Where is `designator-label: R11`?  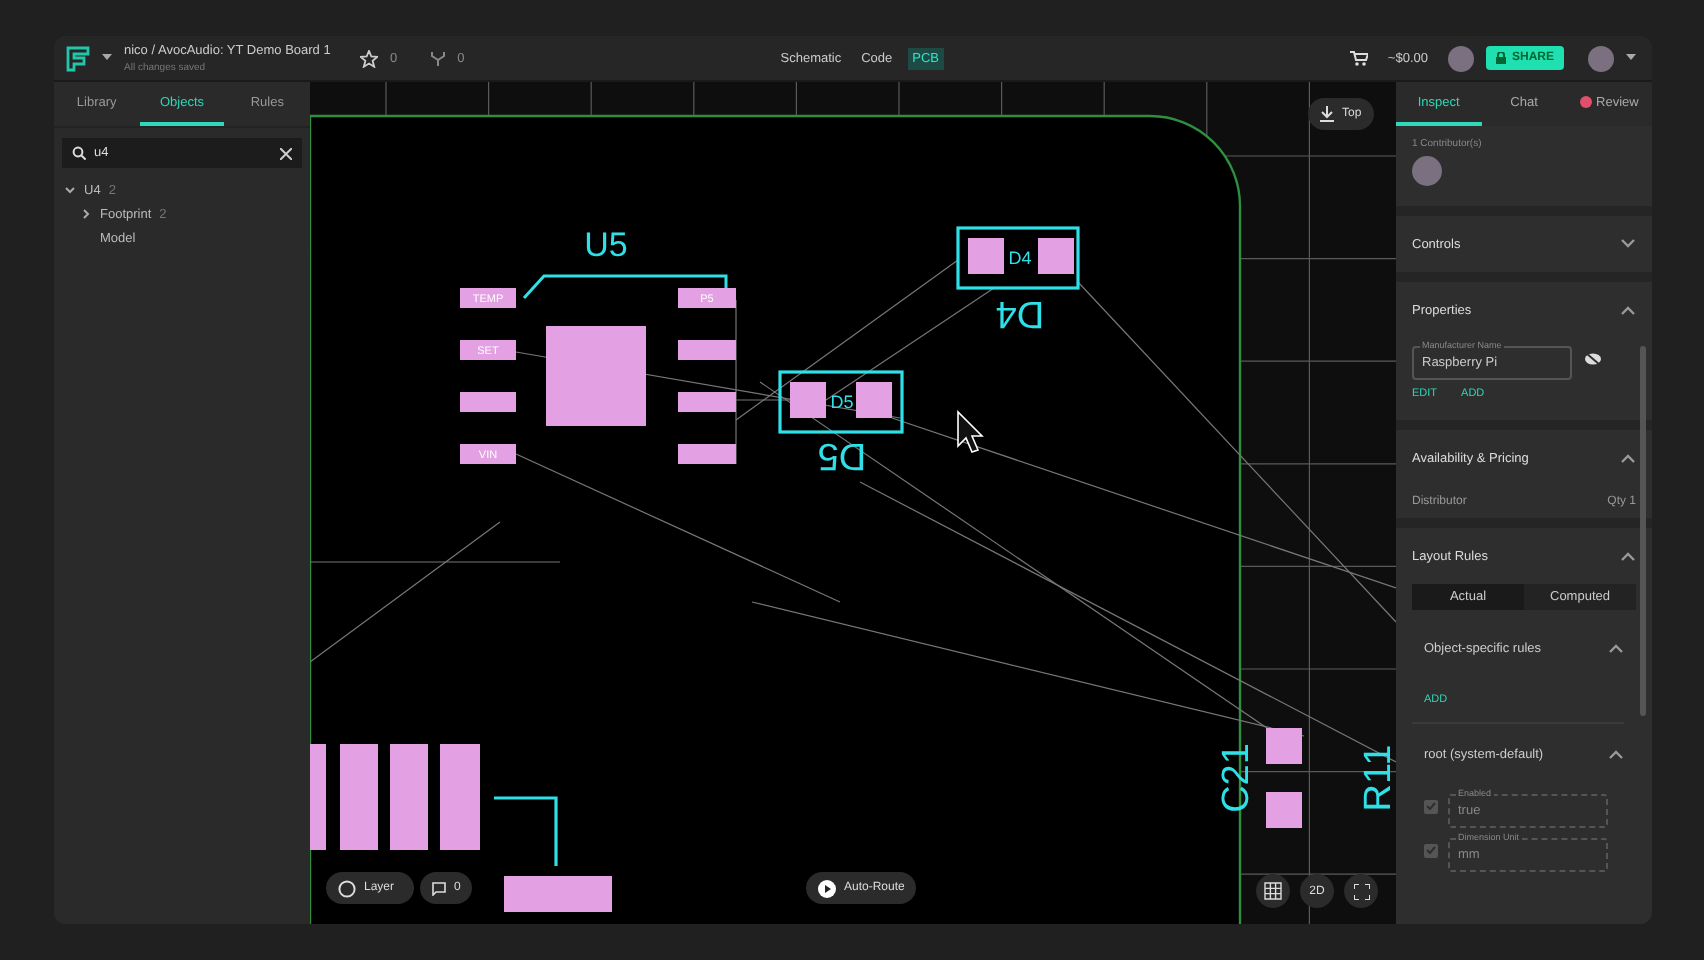 designator-label: R11 is located at coordinates (1377, 778).